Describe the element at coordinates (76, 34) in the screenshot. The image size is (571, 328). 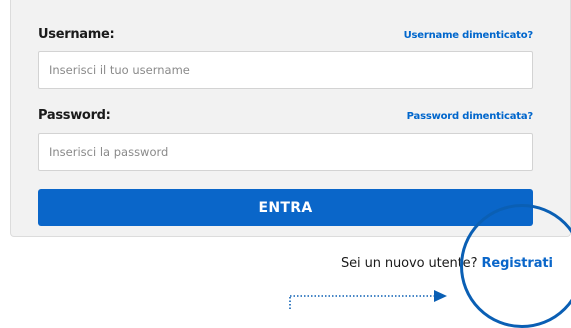
I see `username-label: Username:` at that location.